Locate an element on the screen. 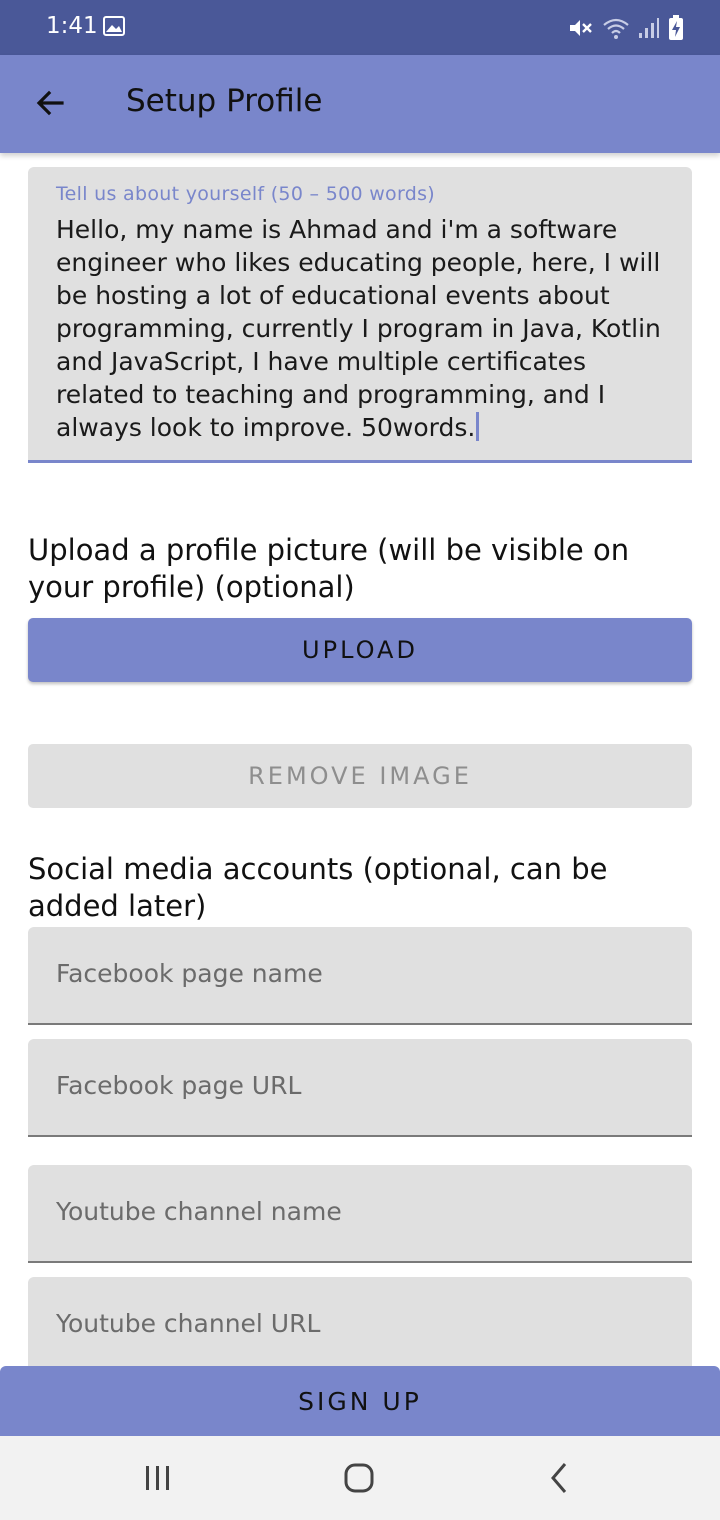 The width and height of the screenshot is (720, 1520). text-cursor is located at coordinates (478, 426).